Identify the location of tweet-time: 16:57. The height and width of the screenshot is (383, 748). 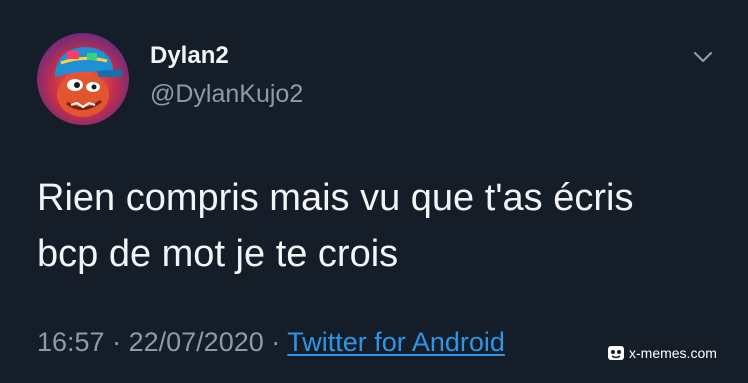
(71, 342).